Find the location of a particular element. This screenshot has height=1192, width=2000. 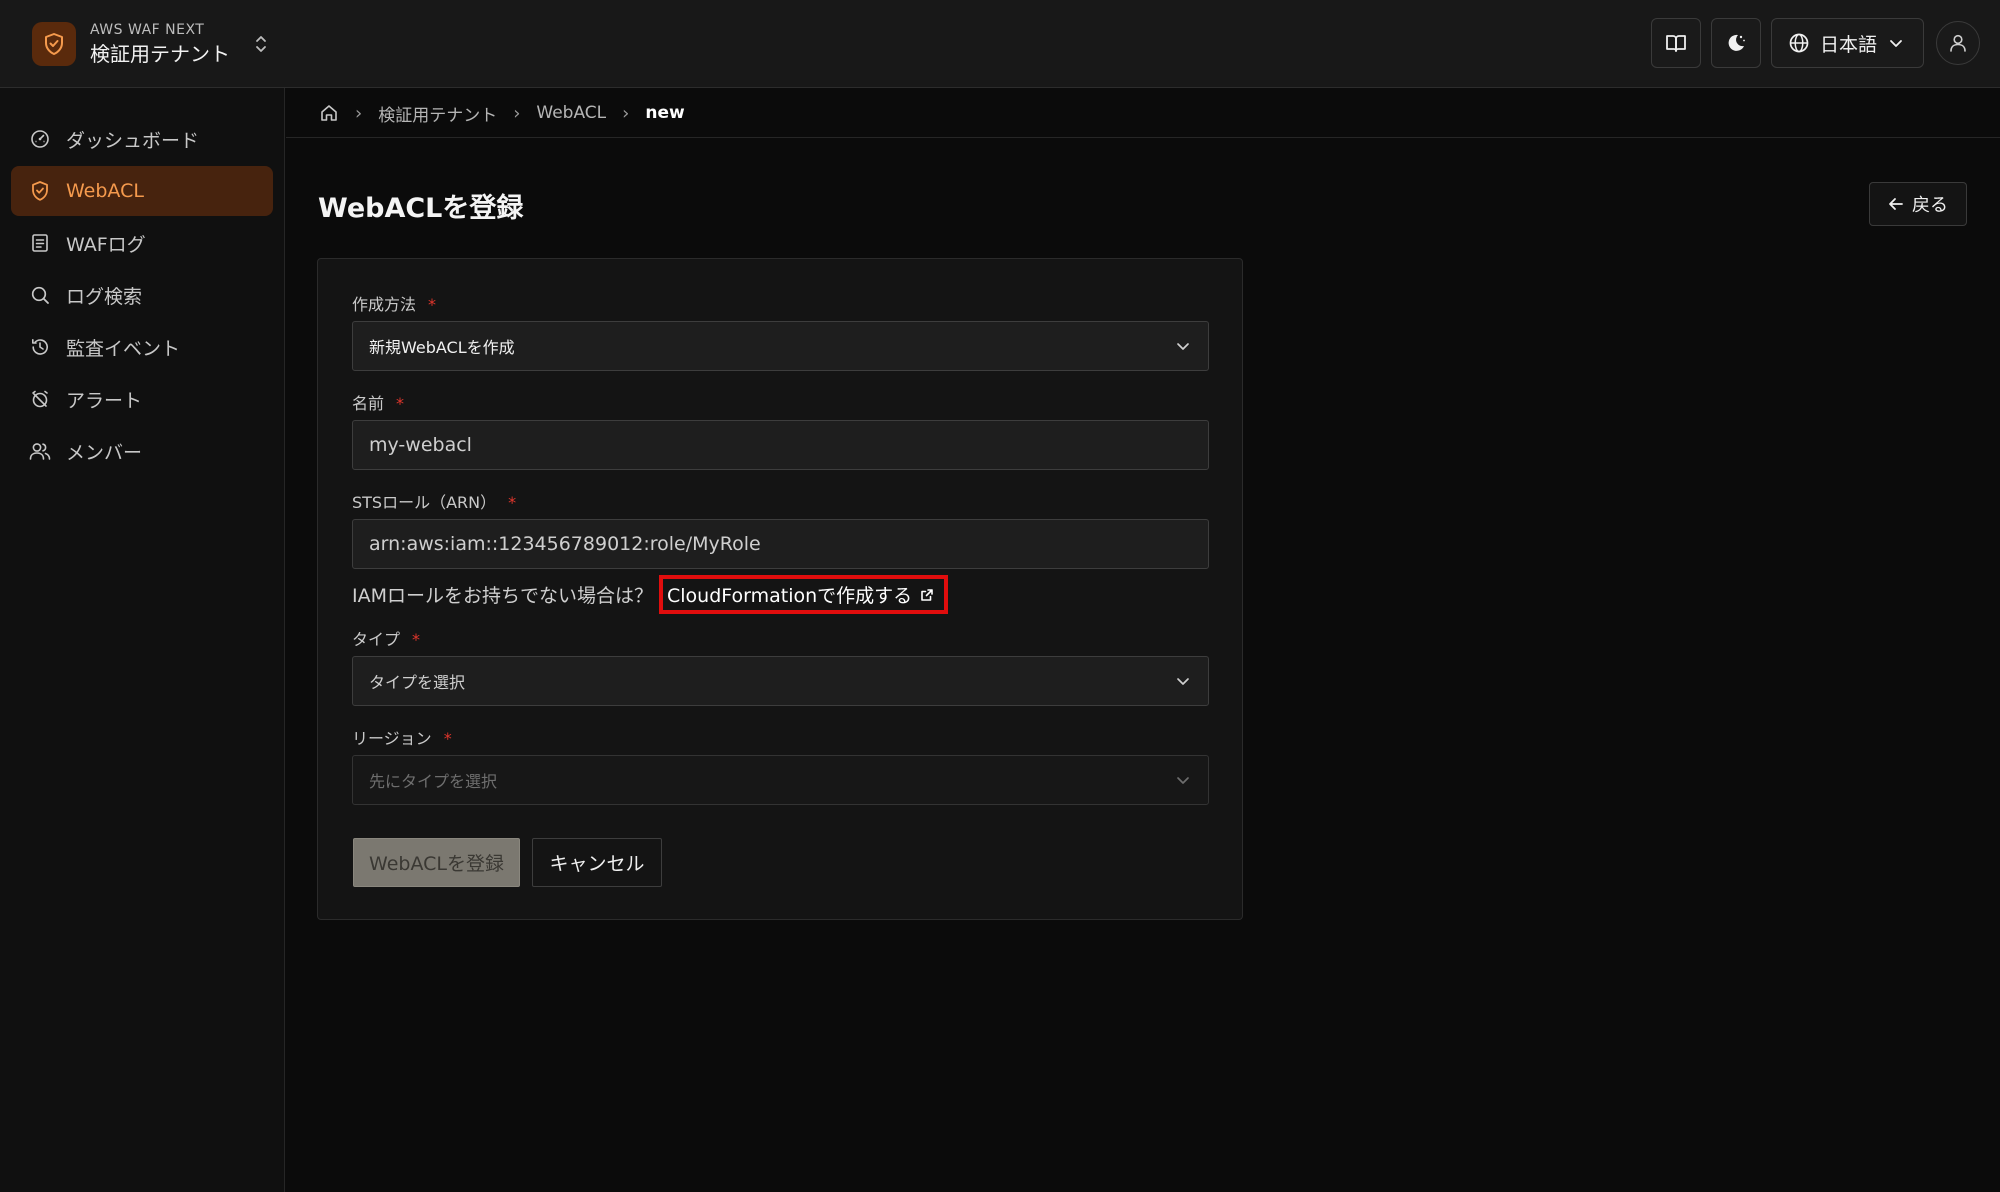

sidebar-item-log-search: ログ検索 is located at coordinates (142, 295).